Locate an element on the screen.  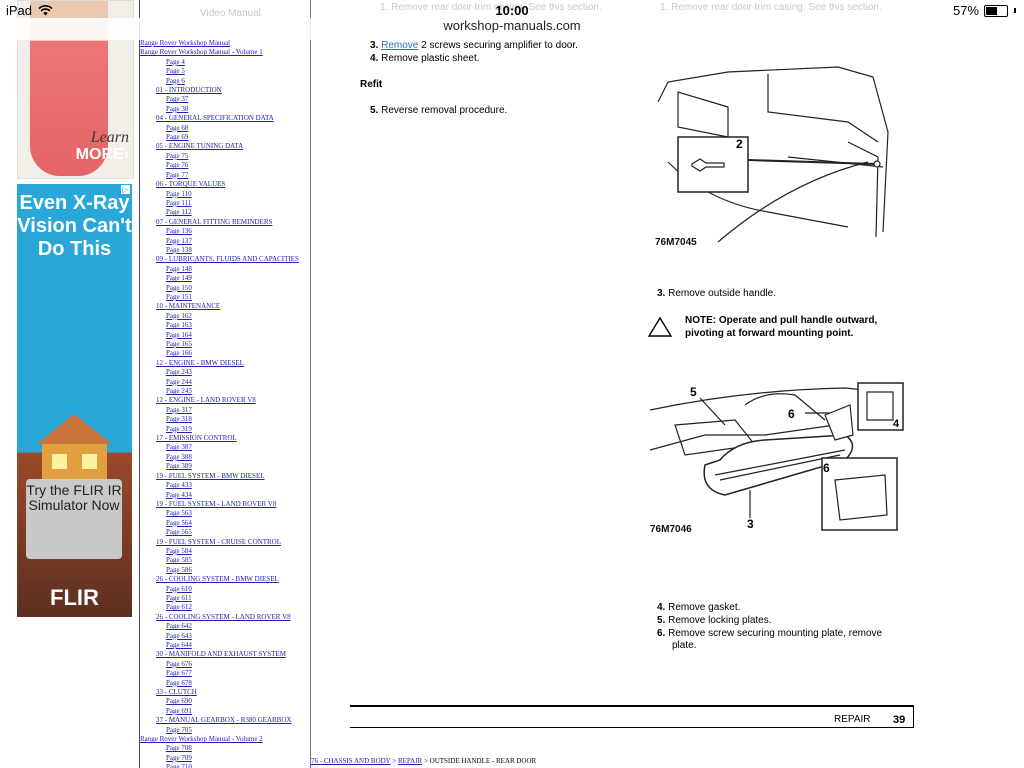
callout-3: 3 is located at coordinates (750, 524).